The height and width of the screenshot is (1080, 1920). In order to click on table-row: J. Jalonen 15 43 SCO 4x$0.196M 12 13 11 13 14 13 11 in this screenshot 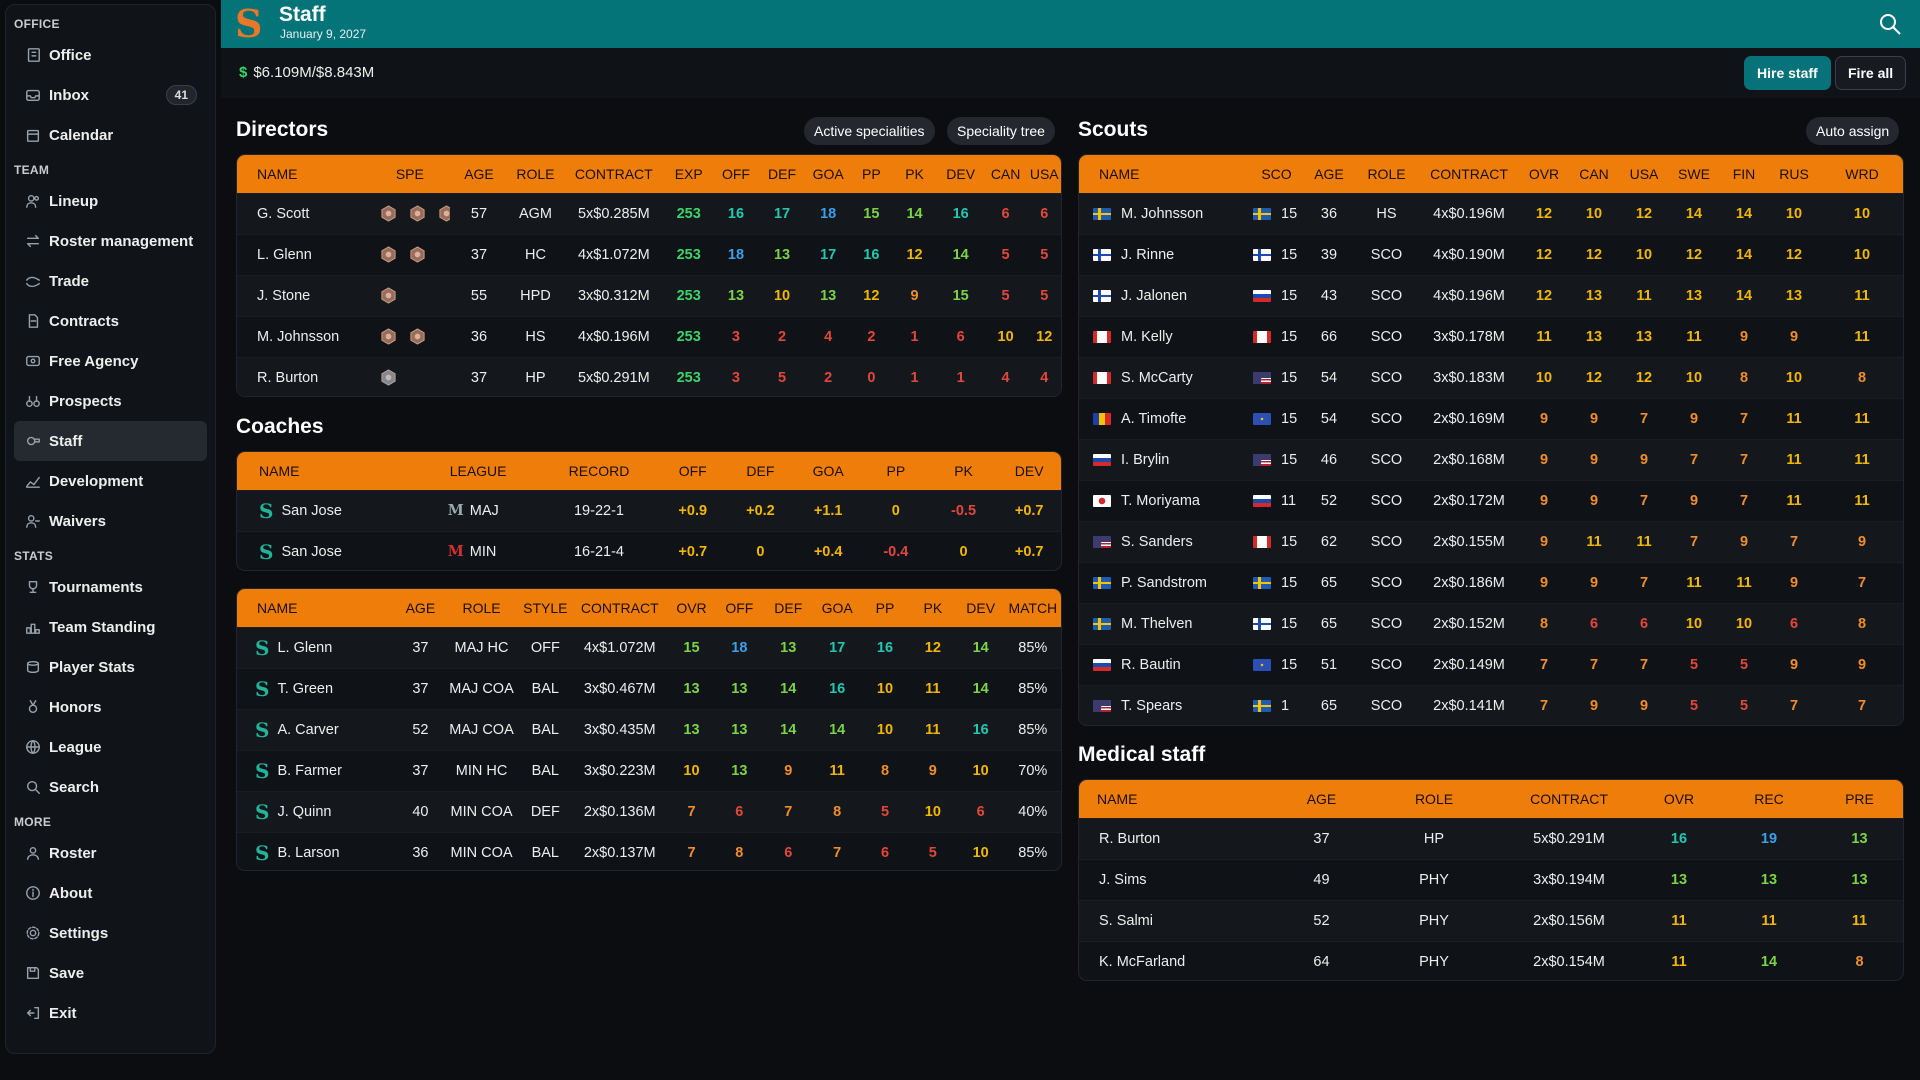, I will do `click(1491, 295)`.